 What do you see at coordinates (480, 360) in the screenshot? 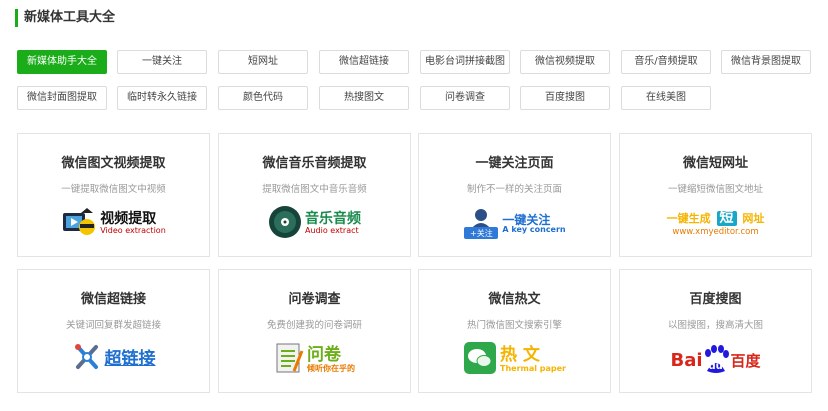
I see `wechat-icon` at bounding box center [480, 360].